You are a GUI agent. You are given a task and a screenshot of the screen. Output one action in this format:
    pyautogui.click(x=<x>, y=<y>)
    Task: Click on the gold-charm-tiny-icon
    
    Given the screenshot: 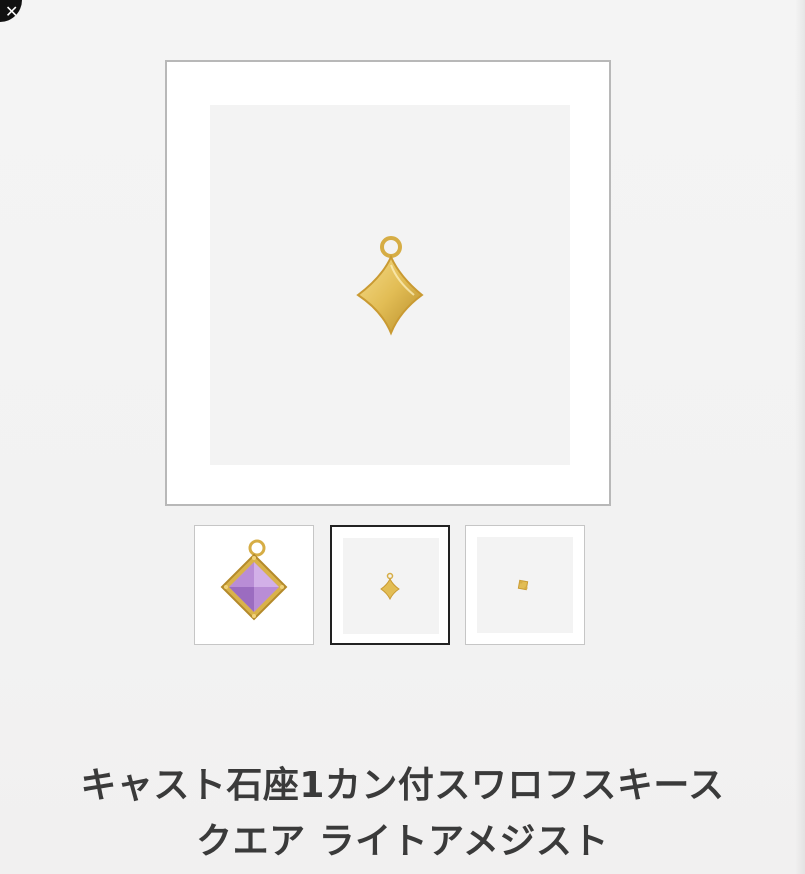 What is the action you would take?
    pyautogui.click(x=523, y=585)
    